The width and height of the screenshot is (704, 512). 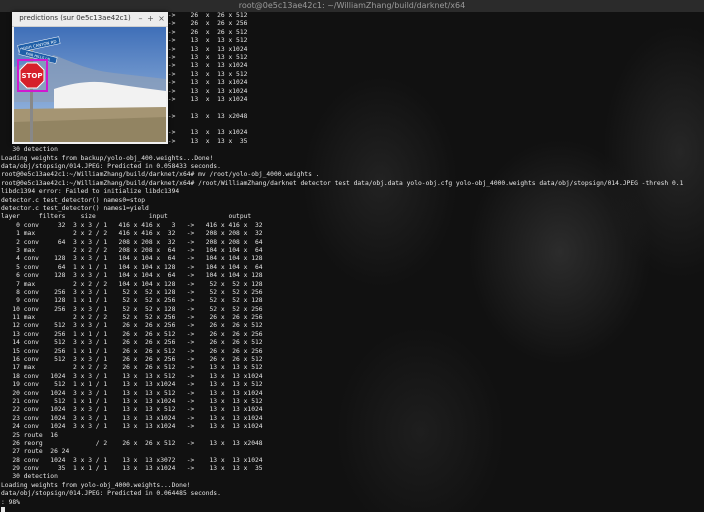 What do you see at coordinates (140, 18) in the screenshot?
I see `minimize-button: –` at bounding box center [140, 18].